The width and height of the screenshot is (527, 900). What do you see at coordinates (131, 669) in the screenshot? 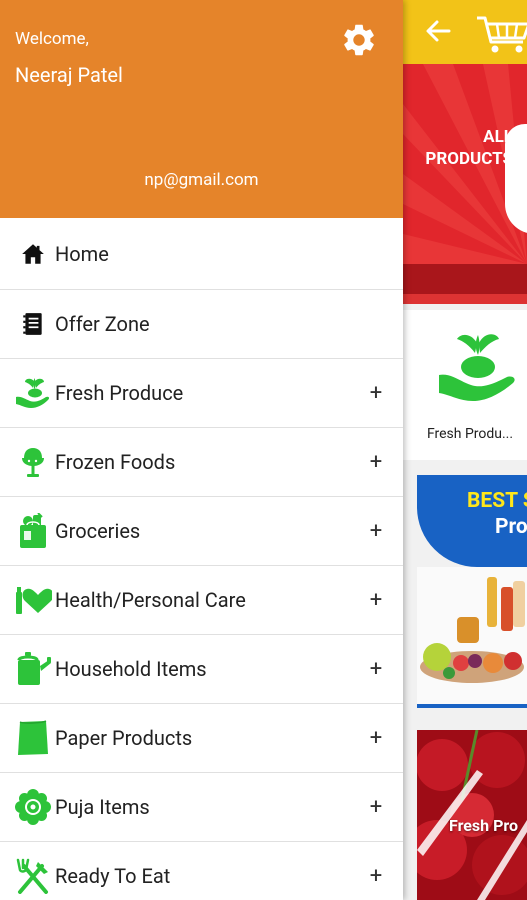
I see `menu-item-label: Household Items` at bounding box center [131, 669].